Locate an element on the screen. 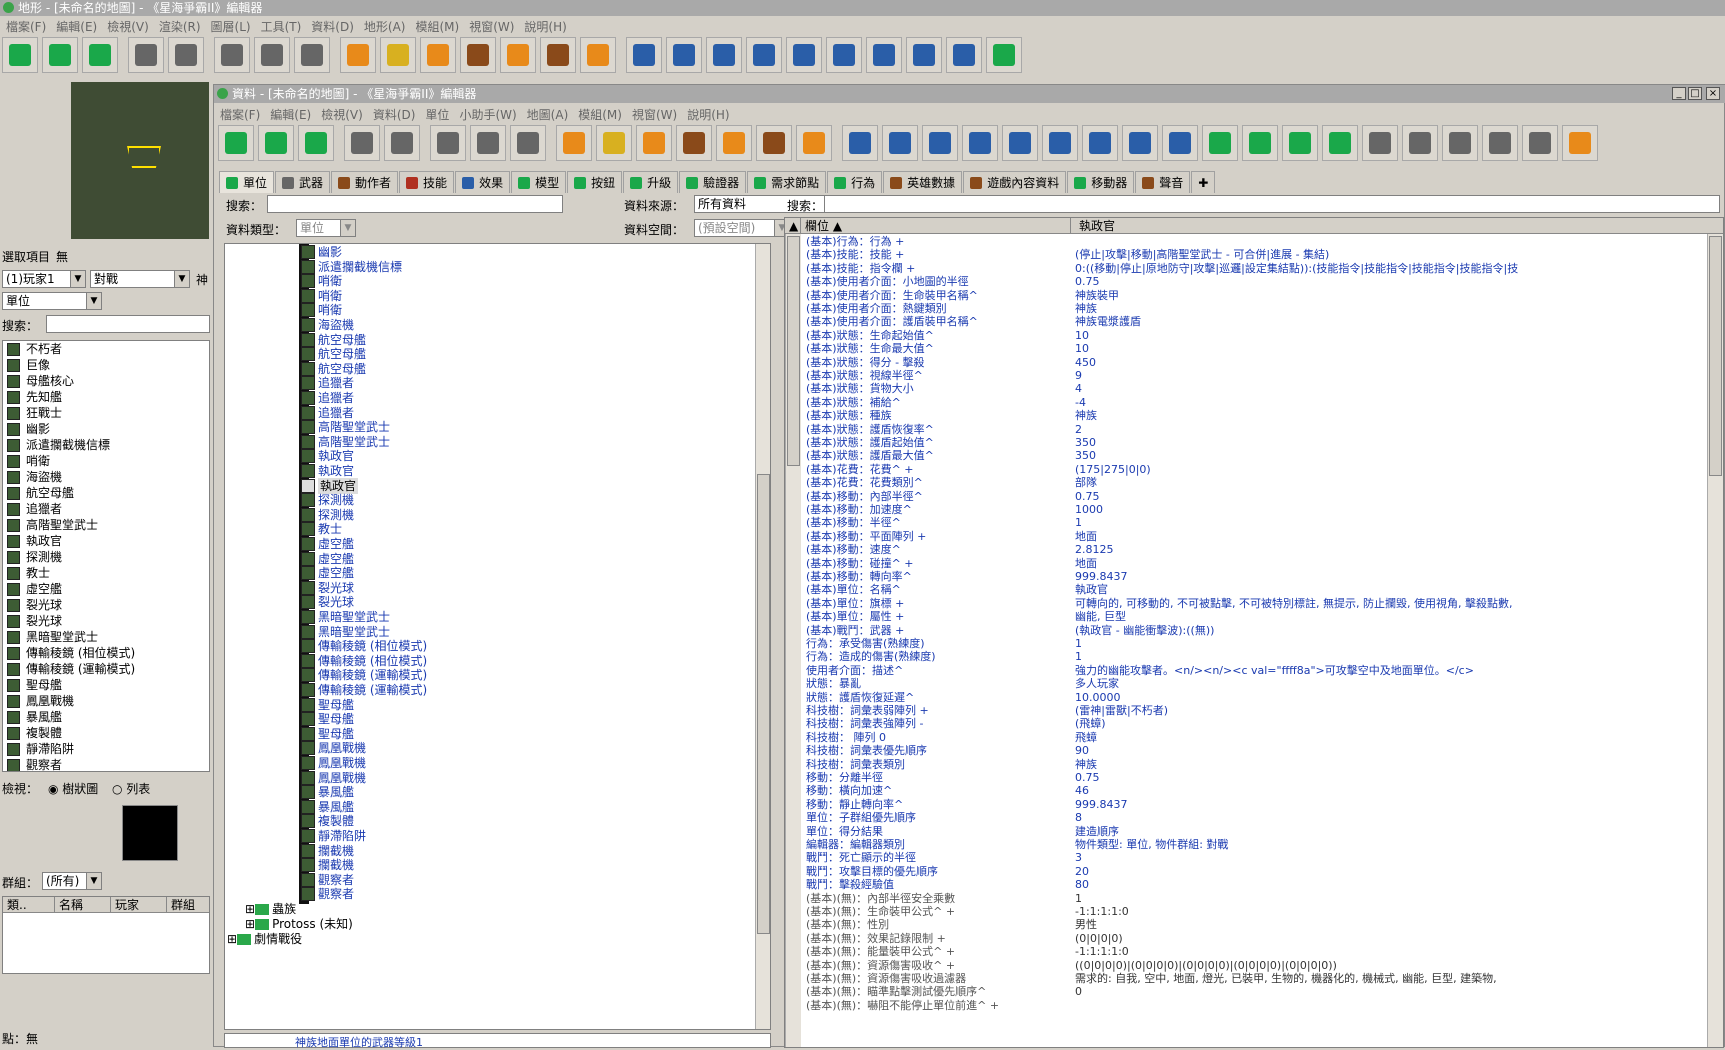  tab-6: 按鈕 is located at coordinates (595, 182).